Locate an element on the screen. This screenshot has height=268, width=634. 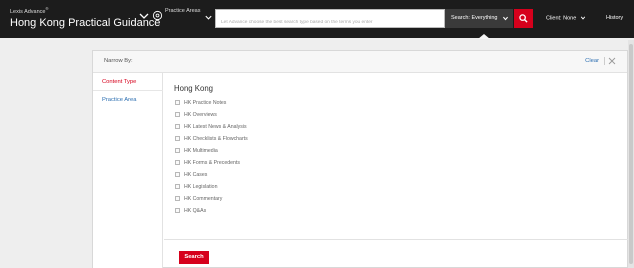
search-scope-dropdown: Search: Everything is located at coordinates (479, 18).